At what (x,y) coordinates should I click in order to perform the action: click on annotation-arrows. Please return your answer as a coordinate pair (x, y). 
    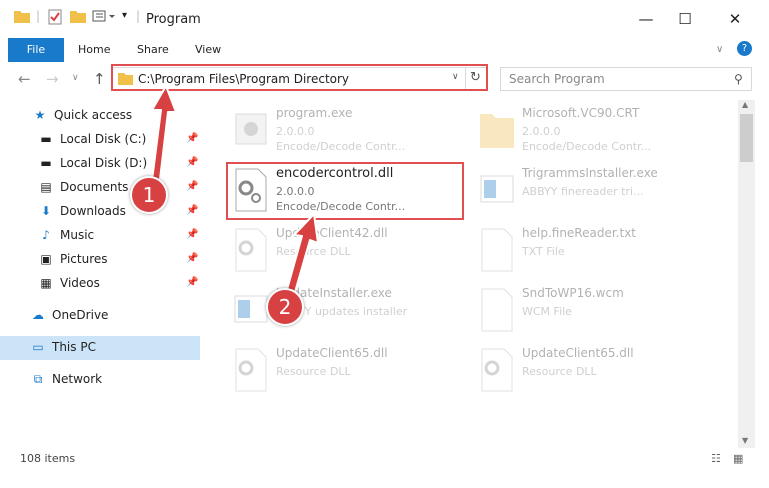
    Looking at the image, I should click on (234, 196).